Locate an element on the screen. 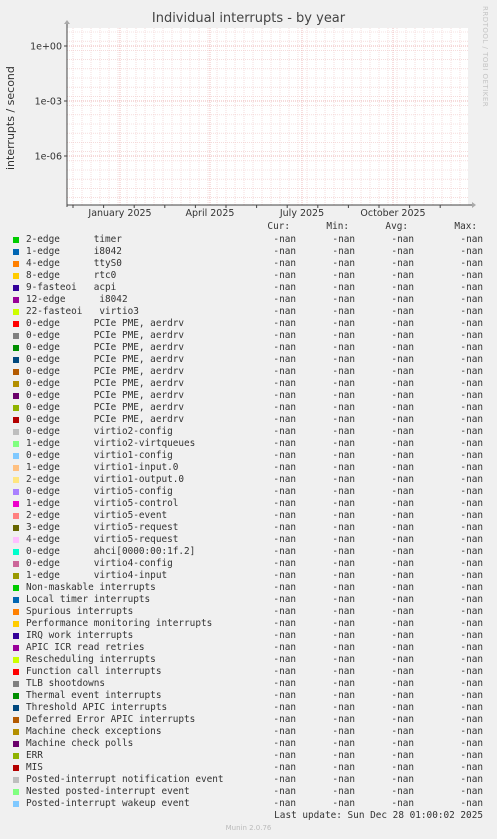 This screenshot has height=839, width=497. legend-row: 9-fasteoi acpi -nan -nan -nan -nan is located at coordinates (248, 288).